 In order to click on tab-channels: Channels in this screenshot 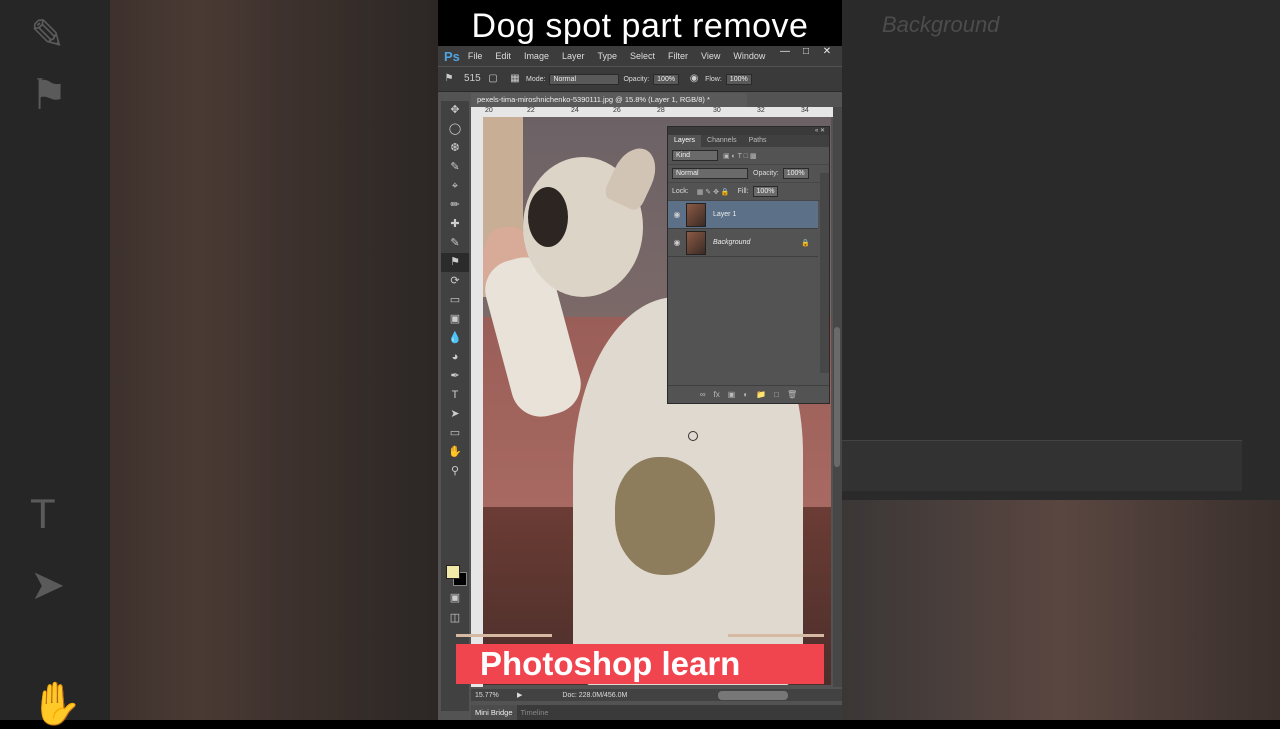, I will do `click(722, 141)`.